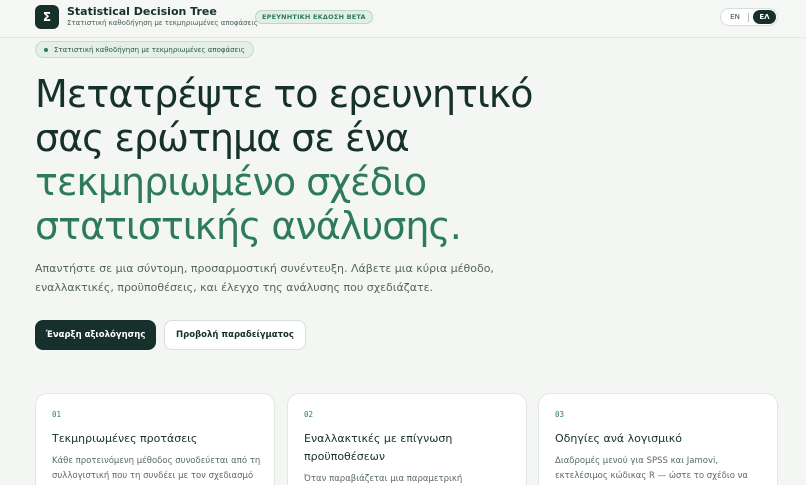 The height and width of the screenshot is (485, 806). I want to click on view-example-button: Προβολή παραδείγματος, so click(235, 335).